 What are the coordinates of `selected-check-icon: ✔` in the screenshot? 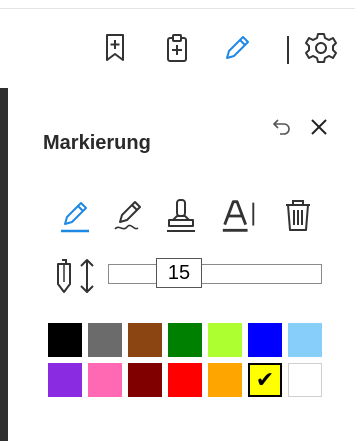 It's located at (265, 380).